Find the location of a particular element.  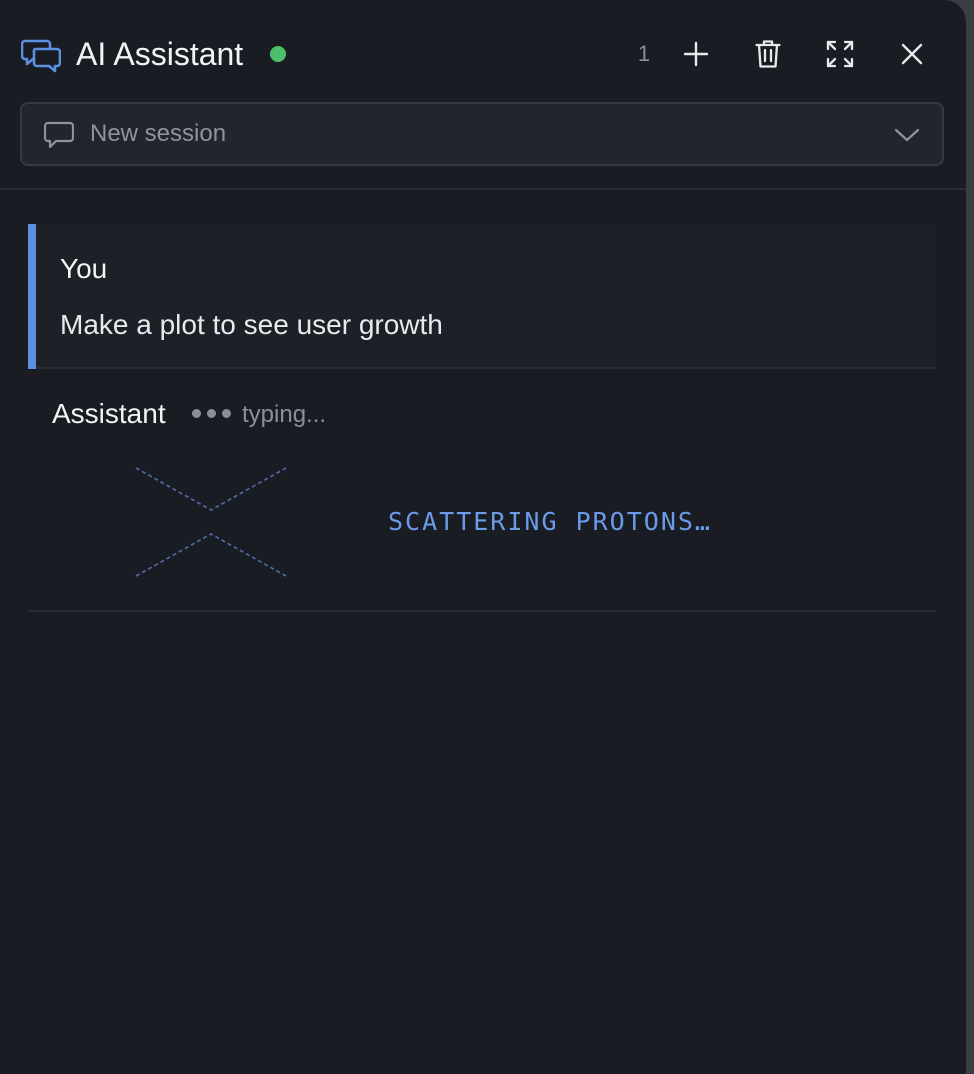

chat-bubbles-icon is located at coordinates (41, 55).